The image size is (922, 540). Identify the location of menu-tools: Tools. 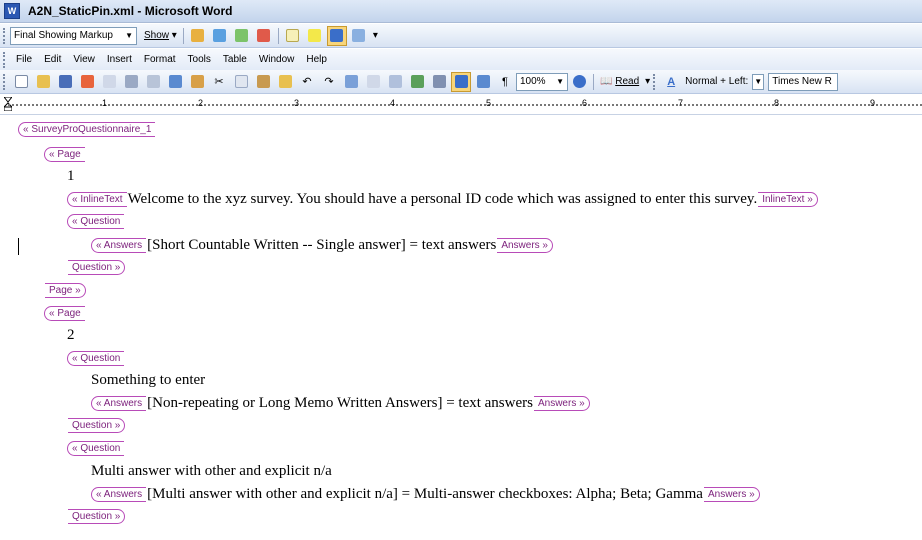
(199, 59).